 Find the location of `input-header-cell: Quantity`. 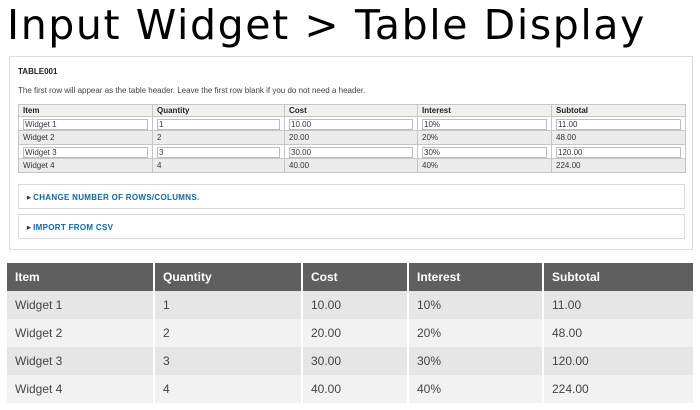

input-header-cell: Quantity is located at coordinates (218, 110).